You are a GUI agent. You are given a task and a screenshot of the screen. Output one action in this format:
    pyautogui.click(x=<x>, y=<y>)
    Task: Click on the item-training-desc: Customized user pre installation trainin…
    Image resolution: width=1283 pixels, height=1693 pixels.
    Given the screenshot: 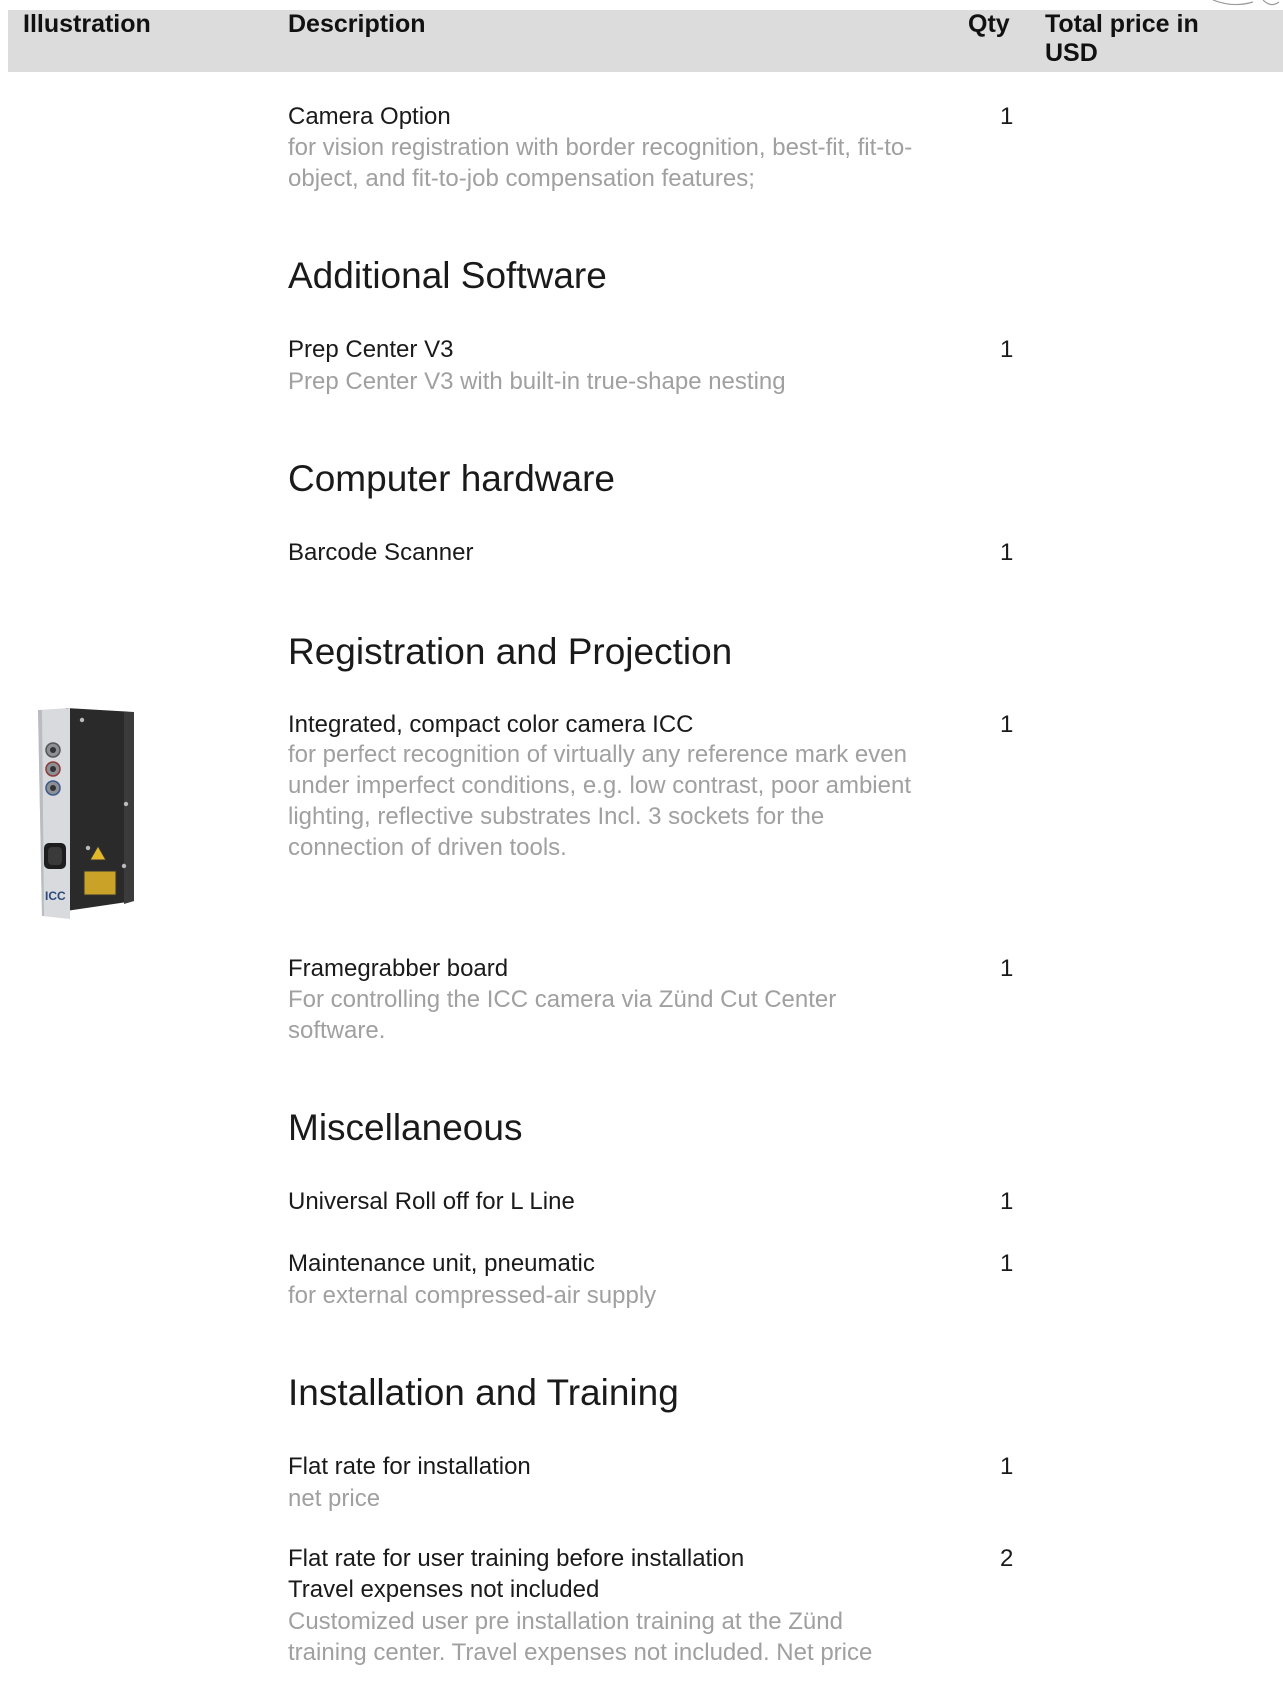 What is the action you would take?
    pyautogui.click(x=580, y=1637)
    